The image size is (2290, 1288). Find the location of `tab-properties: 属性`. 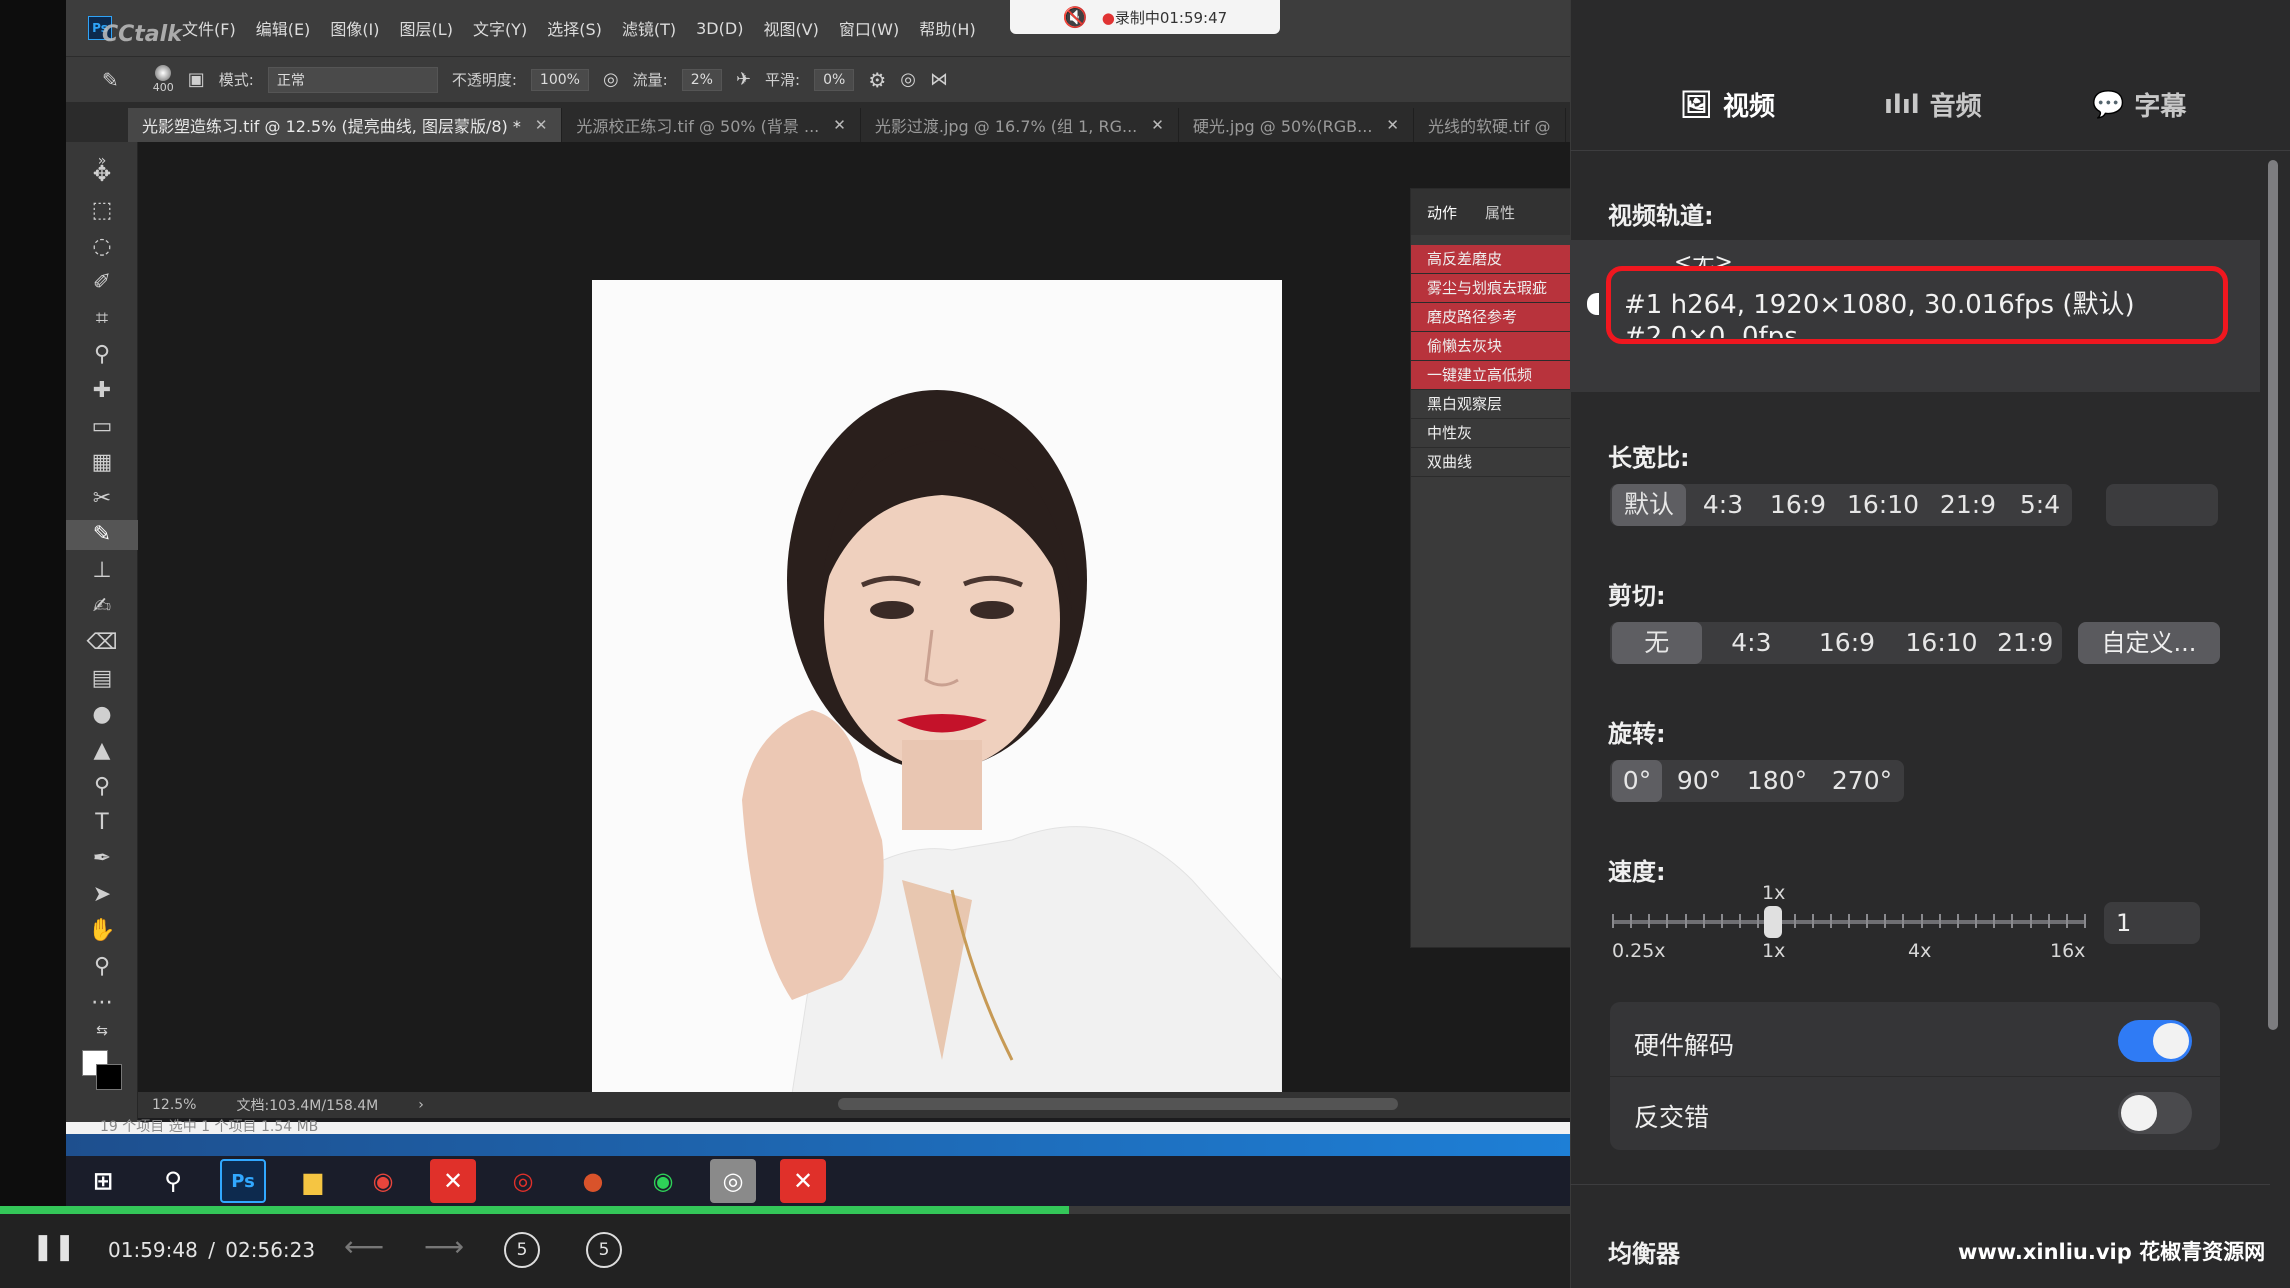

tab-properties: 属性 is located at coordinates (1500, 212).